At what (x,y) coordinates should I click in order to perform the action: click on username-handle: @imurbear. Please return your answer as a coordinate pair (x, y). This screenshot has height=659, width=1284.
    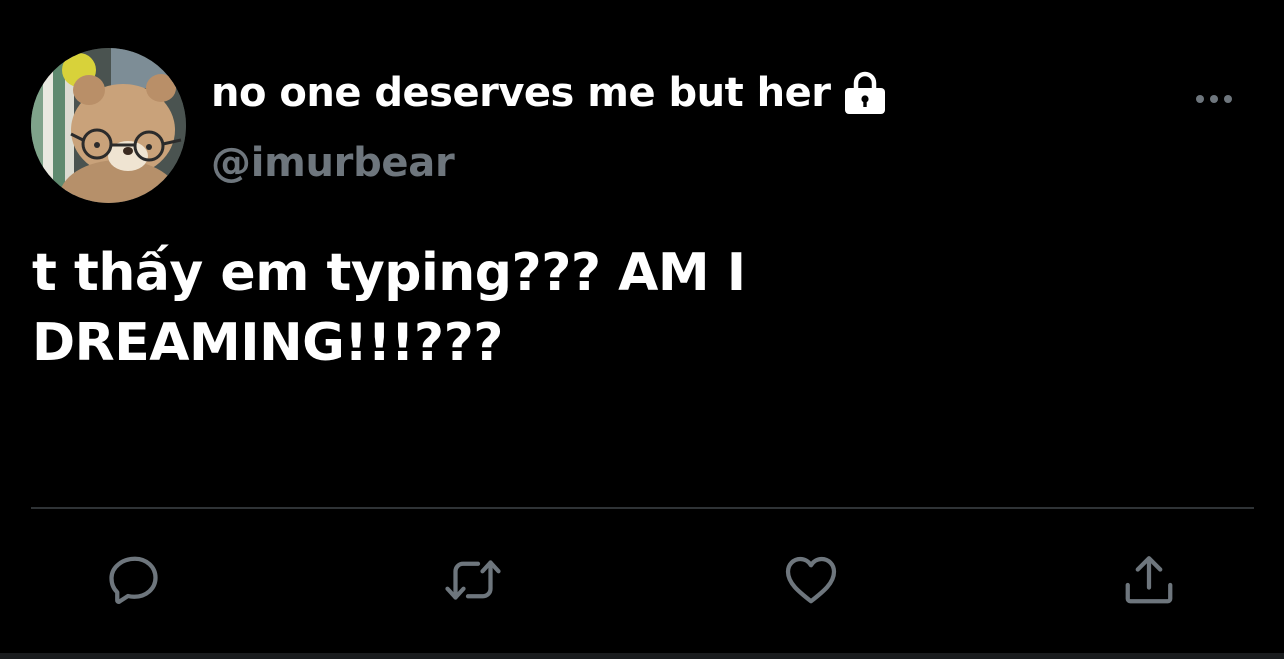
    Looking at the image, I should click on (333, 163).